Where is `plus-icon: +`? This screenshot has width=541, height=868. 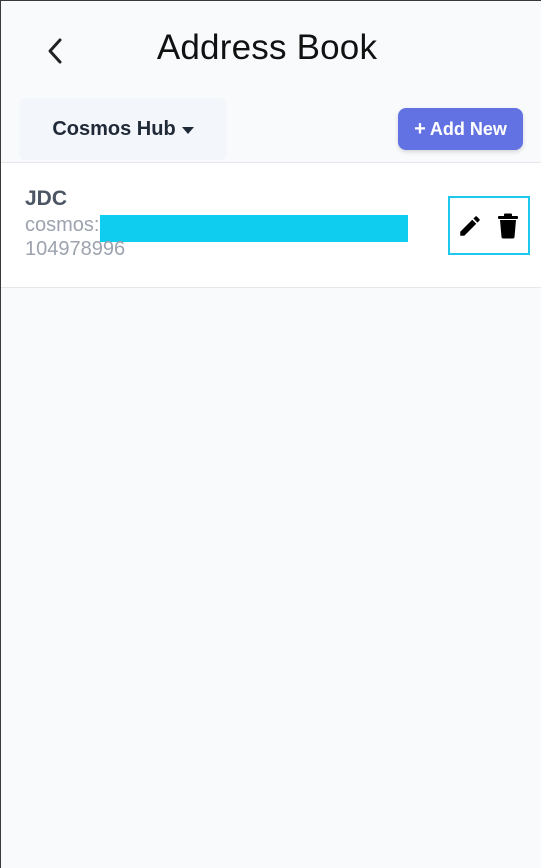 plus-icon: + is located at coordinates (420, 128).